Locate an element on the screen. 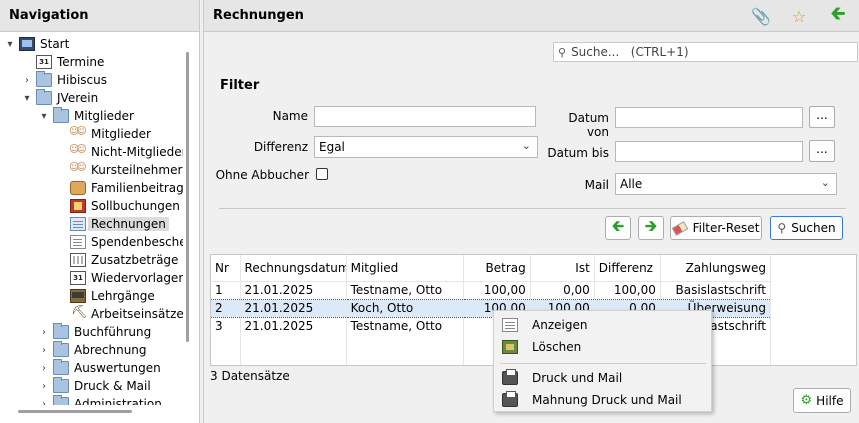 This screenshot has width=859, height=423. datum-bis-input is located at coordinates (709, 151).